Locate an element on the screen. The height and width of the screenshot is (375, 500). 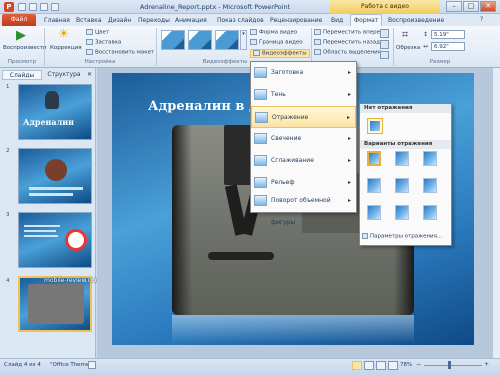
close-button: ✕ is located at coordinates (488, 6).